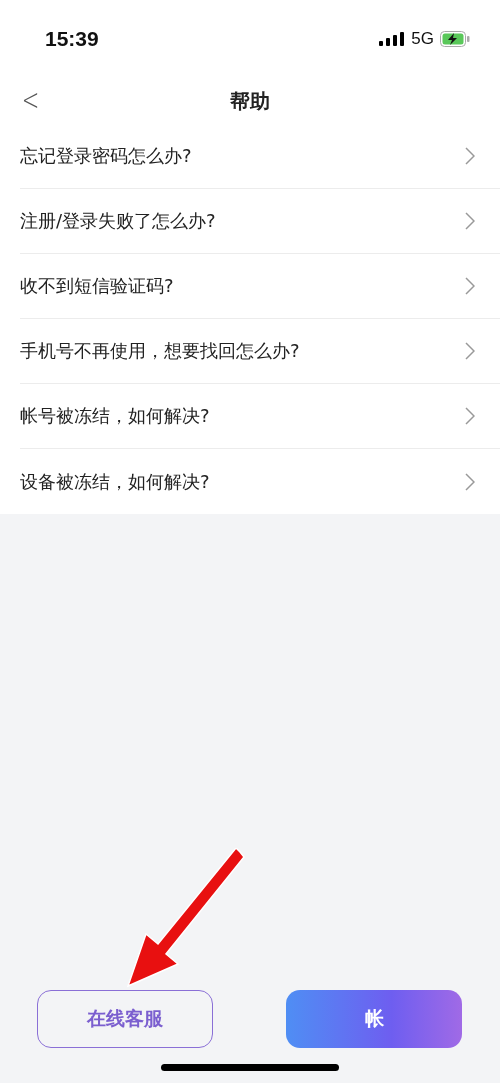 Image resolution: width=500 pixels, height=1083 pixels. What do you see at coordinates (392, 39) in the screenshot?
I see `signal-icon` at bounding box center [392, 39].